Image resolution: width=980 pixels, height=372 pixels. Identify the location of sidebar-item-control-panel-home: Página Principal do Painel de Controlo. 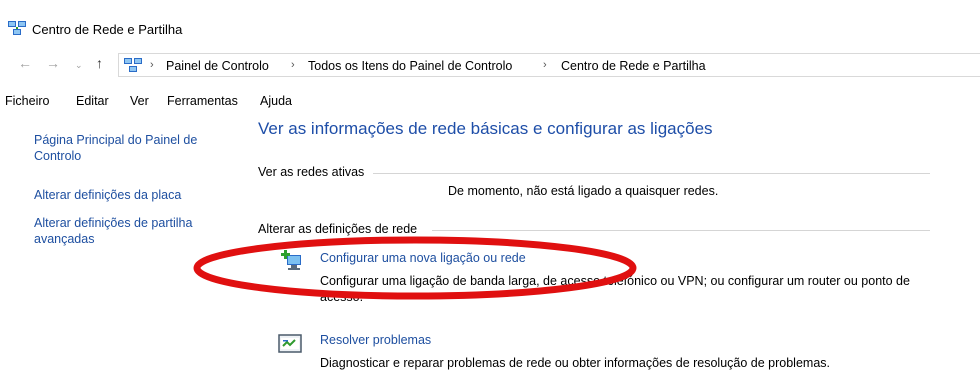
(129, 148).